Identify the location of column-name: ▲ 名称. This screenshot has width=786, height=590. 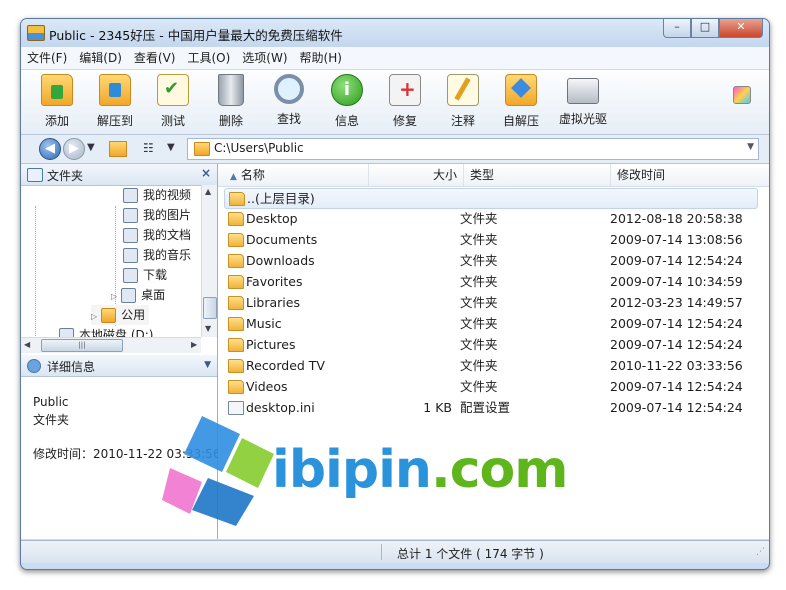
(293, 175).